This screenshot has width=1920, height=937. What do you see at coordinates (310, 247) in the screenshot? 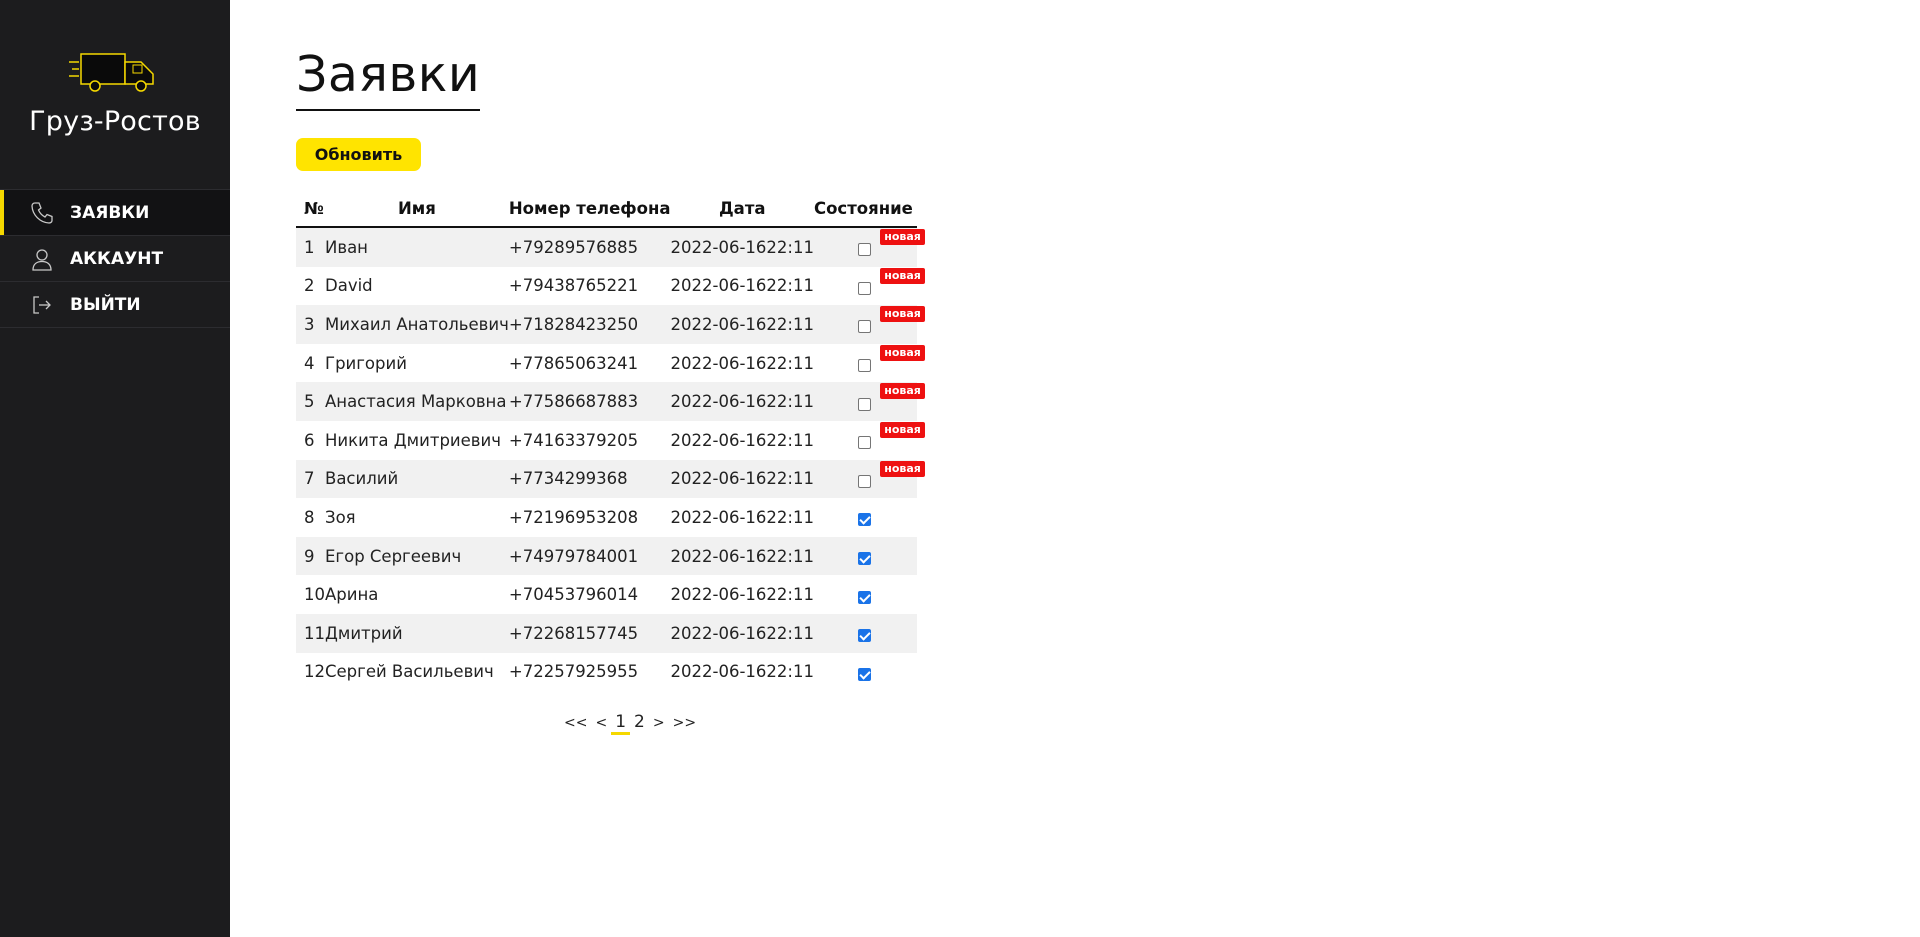
I see `row-num: 1` at bounding box center [310, 247].